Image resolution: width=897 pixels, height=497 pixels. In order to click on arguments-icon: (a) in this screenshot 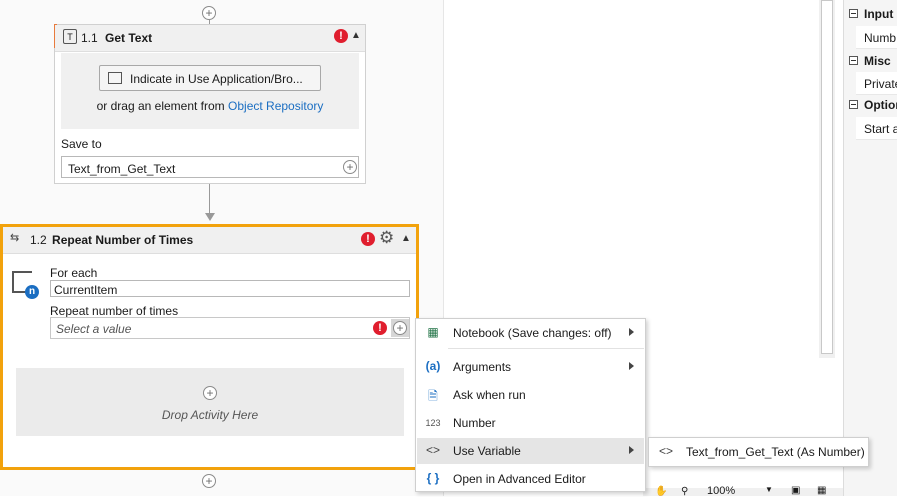, I will do `click(433, 366)`.